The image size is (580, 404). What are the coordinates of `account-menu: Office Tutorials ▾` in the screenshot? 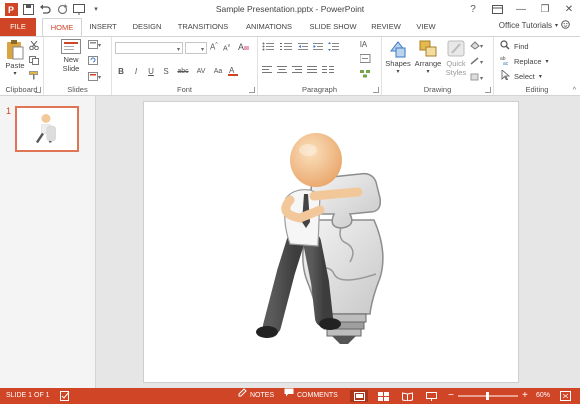 It's located at (534, 25).